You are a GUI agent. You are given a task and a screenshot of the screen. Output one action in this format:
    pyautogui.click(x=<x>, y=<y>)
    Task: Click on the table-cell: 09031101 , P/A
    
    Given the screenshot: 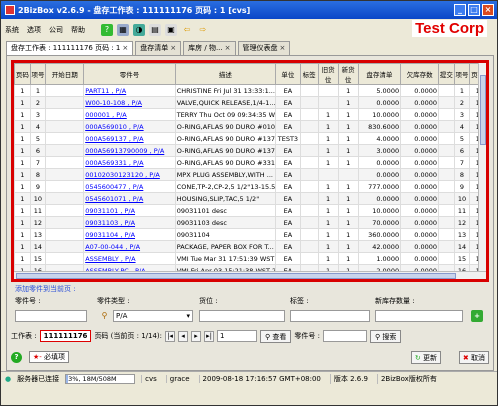 What is the action you would take?
    pyautogui.click(x=129, y=210)
    